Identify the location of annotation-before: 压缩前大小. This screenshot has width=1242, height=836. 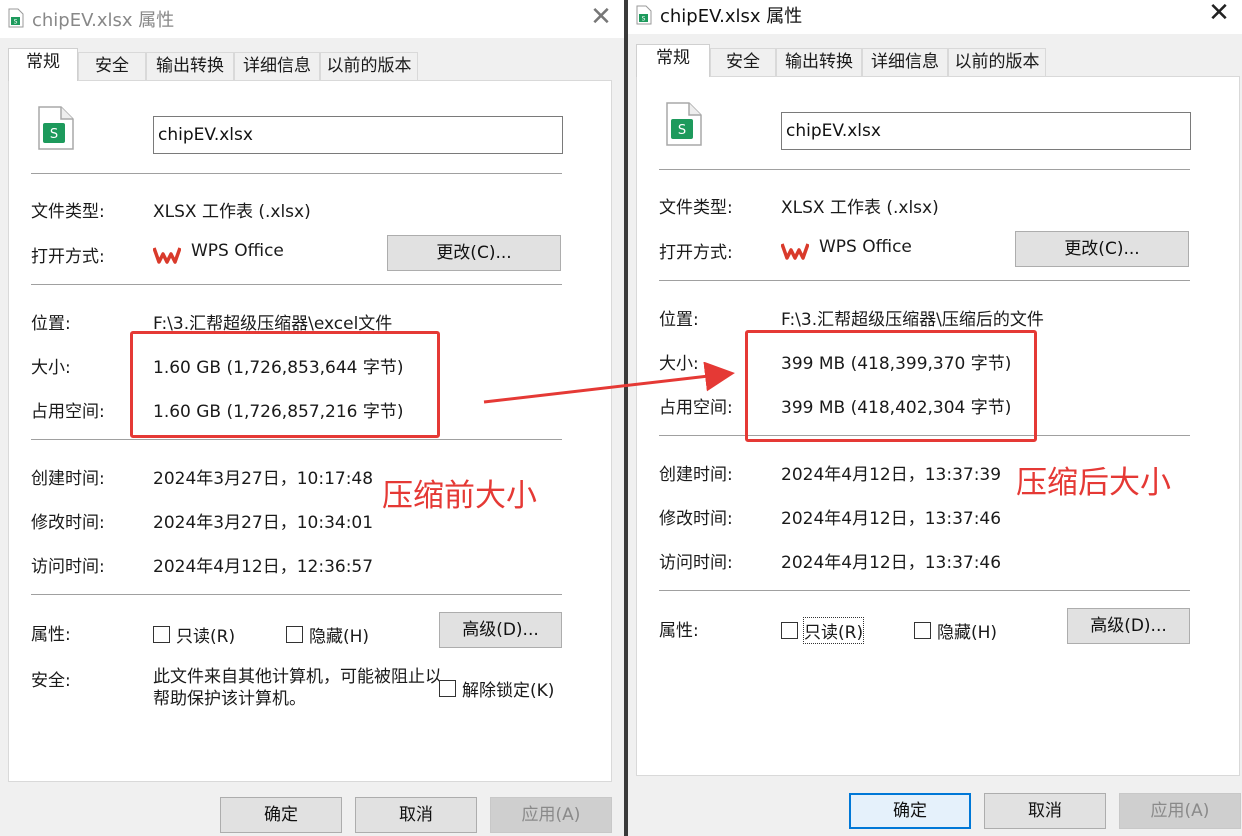
(459, 496).